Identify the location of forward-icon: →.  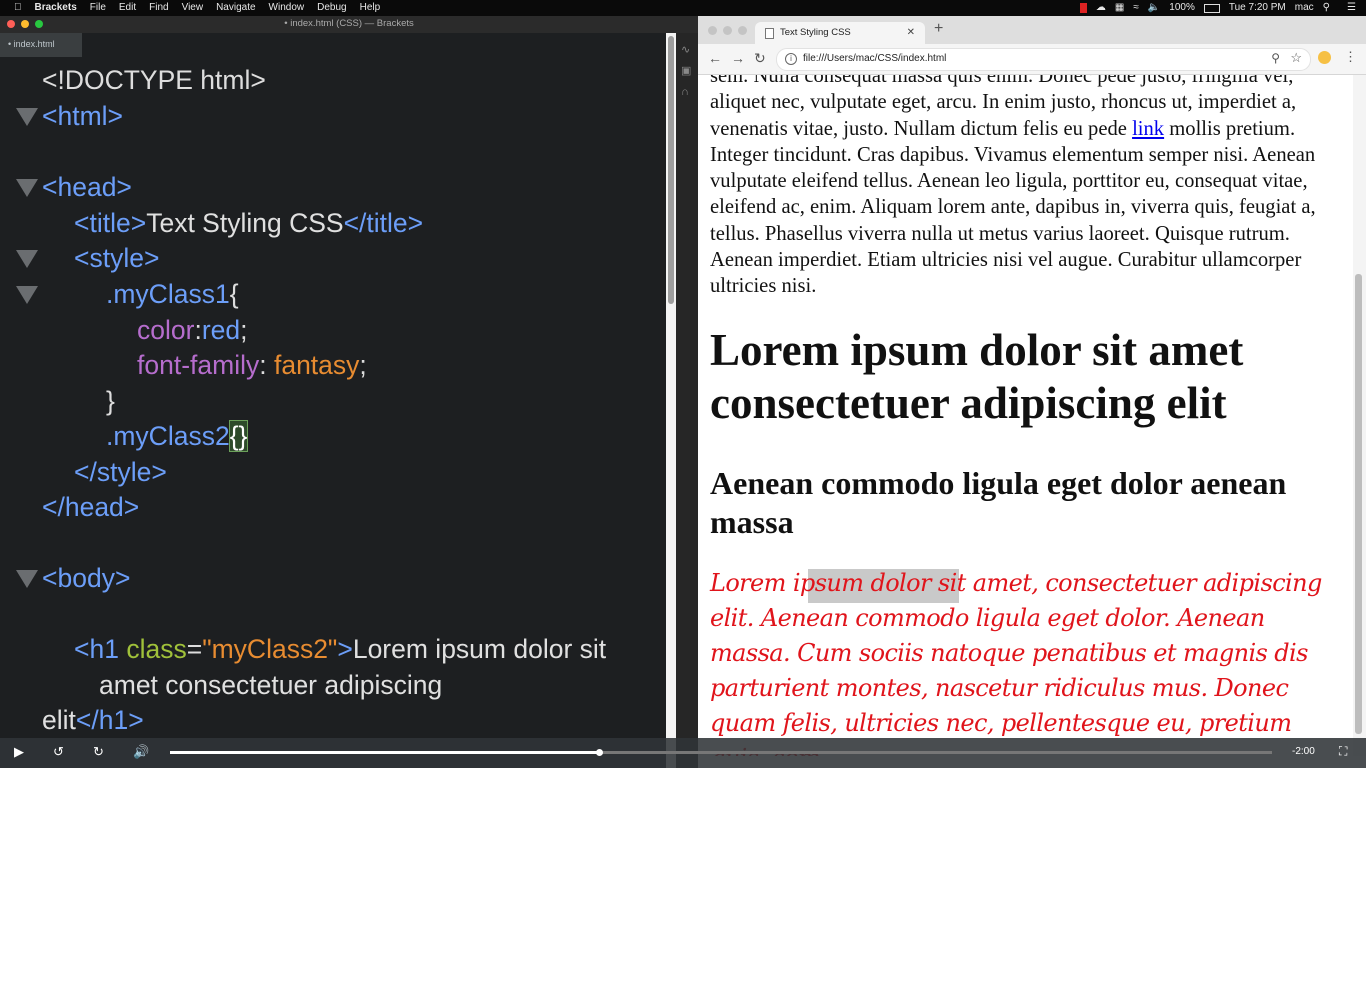
(738, 58).